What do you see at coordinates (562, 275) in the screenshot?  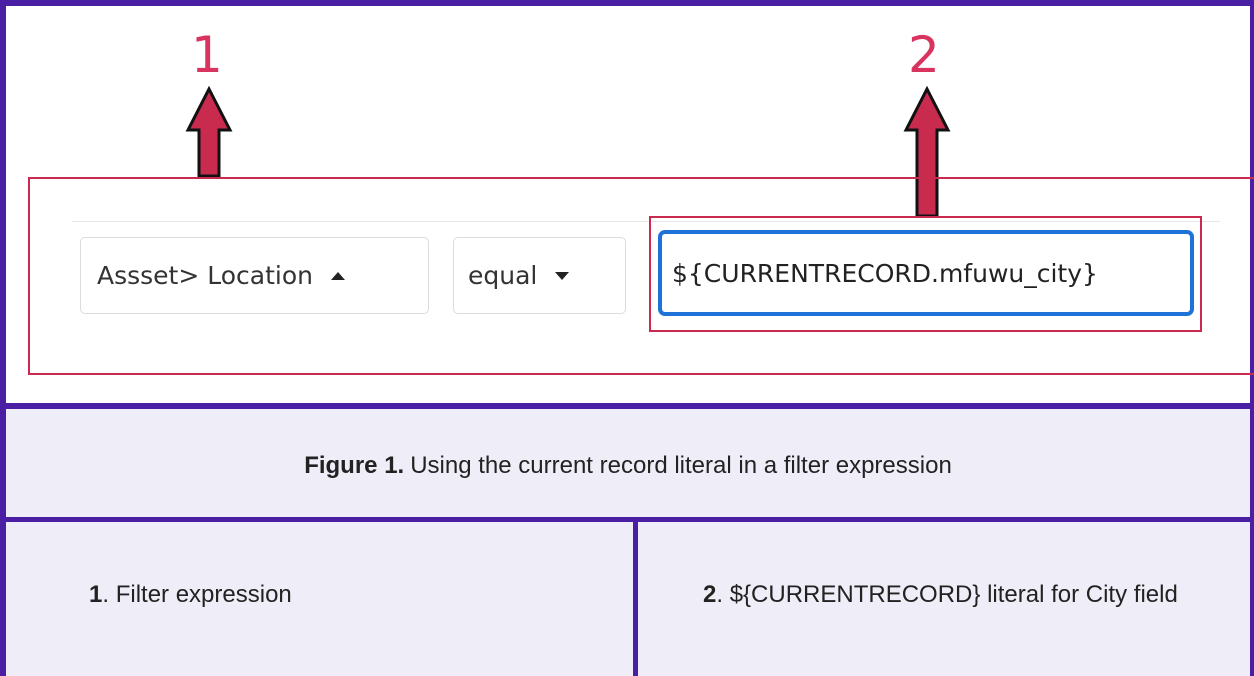 I see `caret-down-icon` at bounding box center [562, 275].